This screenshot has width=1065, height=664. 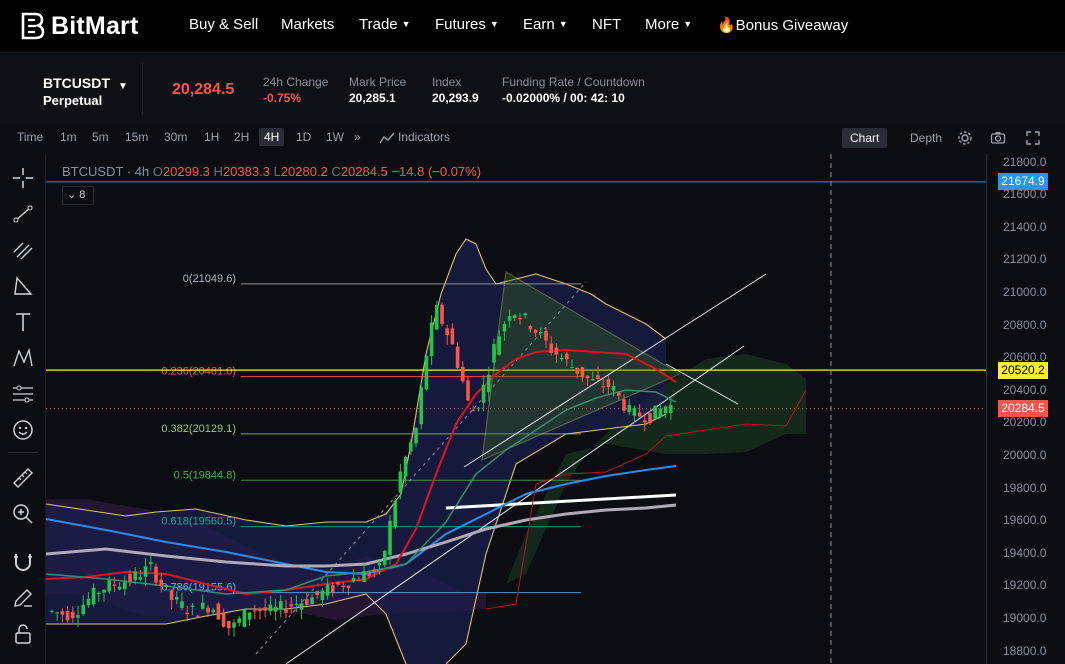 What do you see at coordinates (23, 178) in the screenshot?
I see `crosshair-icon` at bounding box center [23, 178].